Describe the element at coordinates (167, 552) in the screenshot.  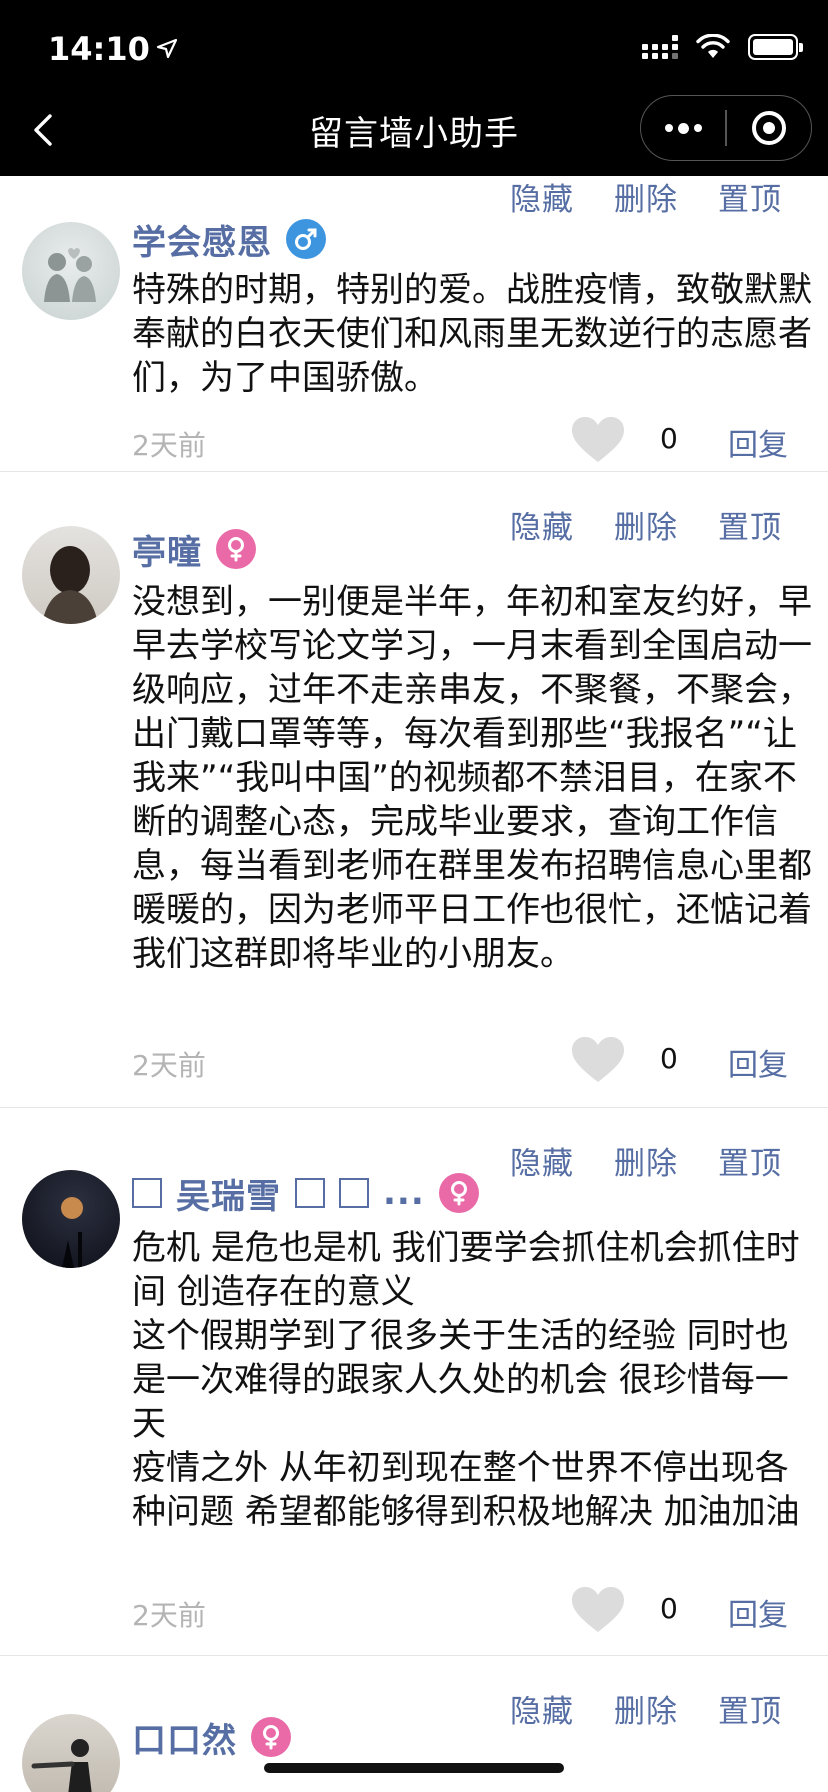
I see `author-name: 亭曈` at that location.